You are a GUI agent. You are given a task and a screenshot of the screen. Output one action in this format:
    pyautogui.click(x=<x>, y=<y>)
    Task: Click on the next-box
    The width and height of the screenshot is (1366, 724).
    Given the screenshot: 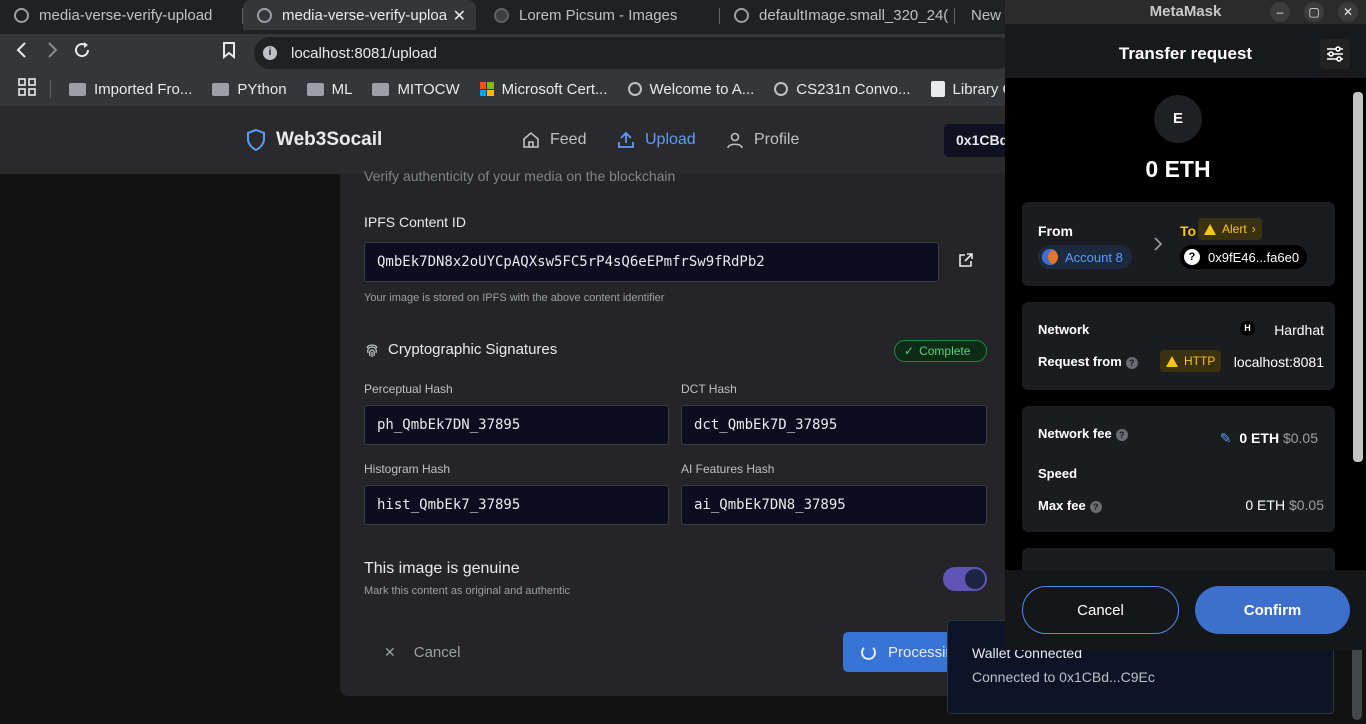 What is the action you would take?
    pyautogui.click(x=1178, y=559)
    